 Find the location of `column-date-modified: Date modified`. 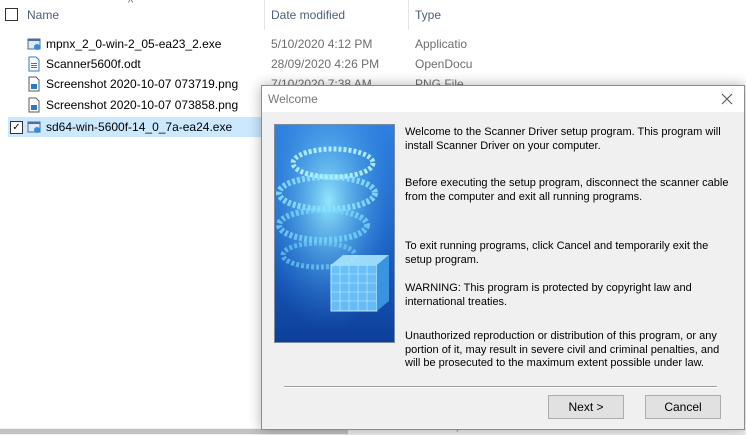

column-date-modified: Date modified is located at coordinates (308, 15).